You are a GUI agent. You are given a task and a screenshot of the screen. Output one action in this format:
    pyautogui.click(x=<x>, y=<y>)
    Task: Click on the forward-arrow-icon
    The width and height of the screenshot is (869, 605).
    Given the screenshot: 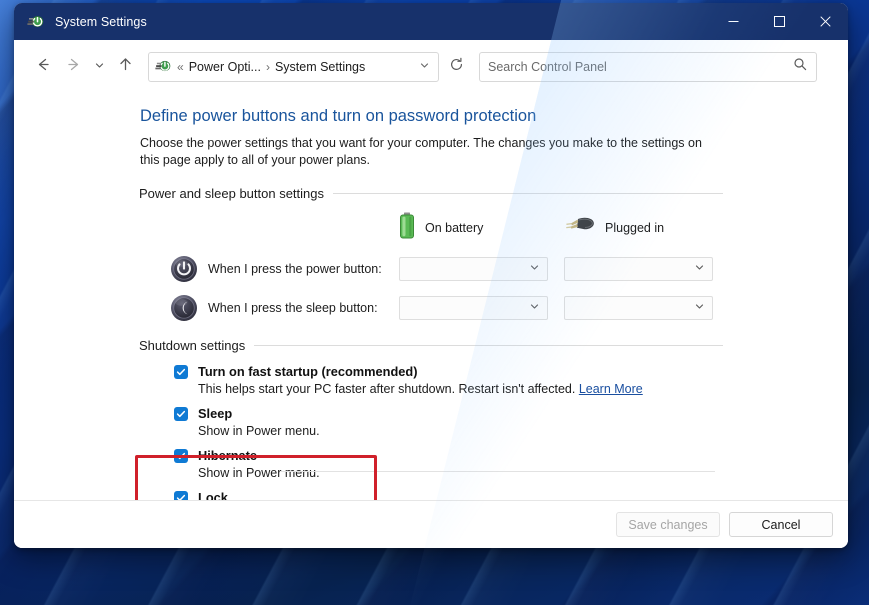 What is the action you would take?
    pyautogui.click(x=73, y=67)
    